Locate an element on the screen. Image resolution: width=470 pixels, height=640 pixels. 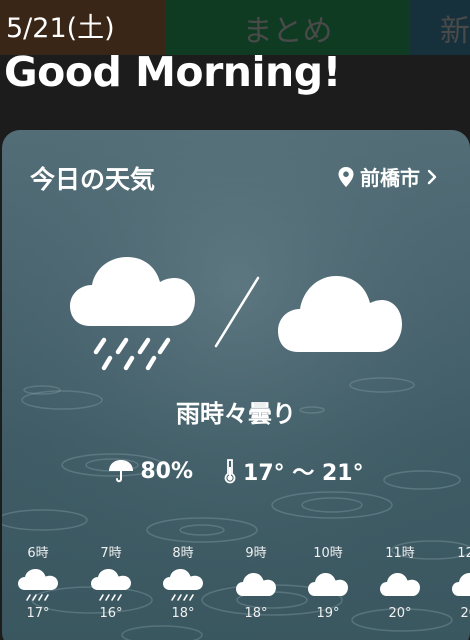
card-title: 今日の天気 is located at coordinates (93, 179).